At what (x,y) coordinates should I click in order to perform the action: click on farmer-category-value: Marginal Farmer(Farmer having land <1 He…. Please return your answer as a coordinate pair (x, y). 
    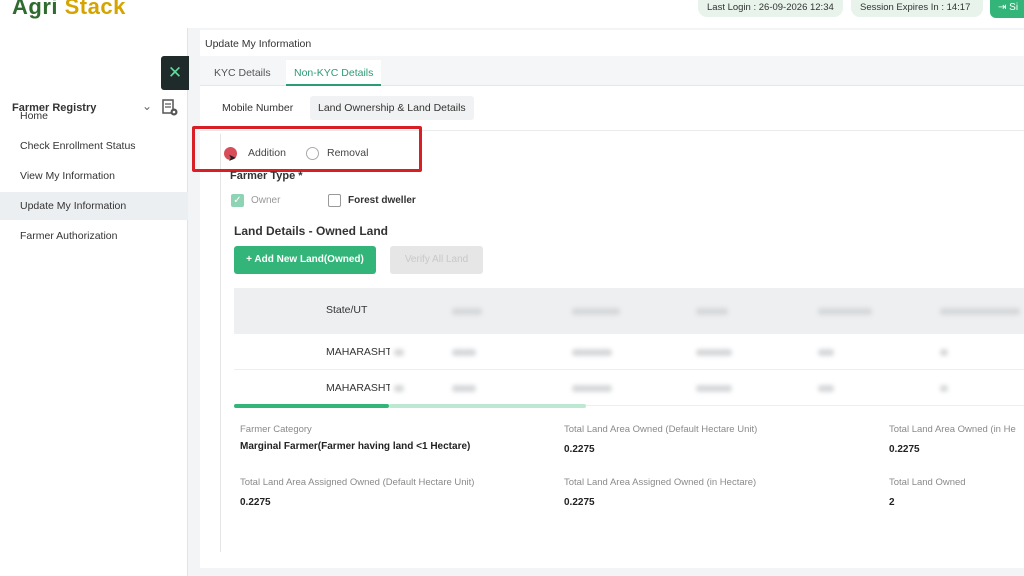
    Looking at the image, I should click on (355, 446).